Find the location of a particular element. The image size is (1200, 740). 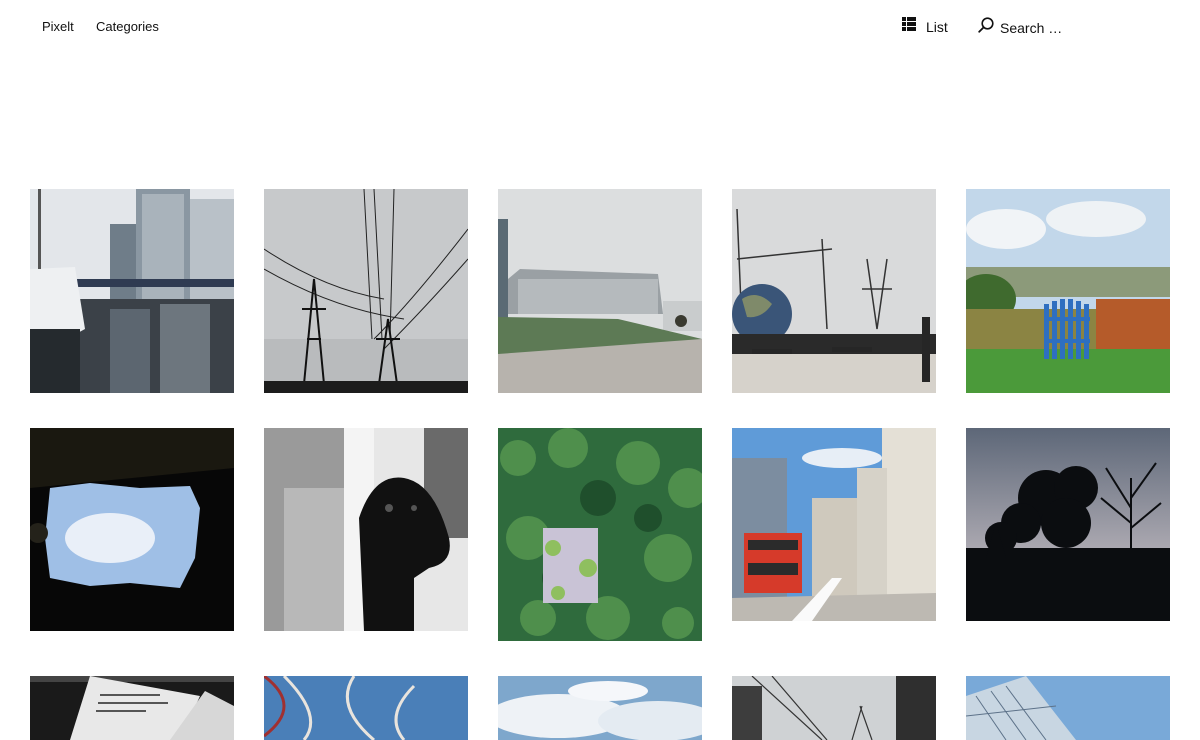

photo-dog-peeking is located at coordinates (366, 529).